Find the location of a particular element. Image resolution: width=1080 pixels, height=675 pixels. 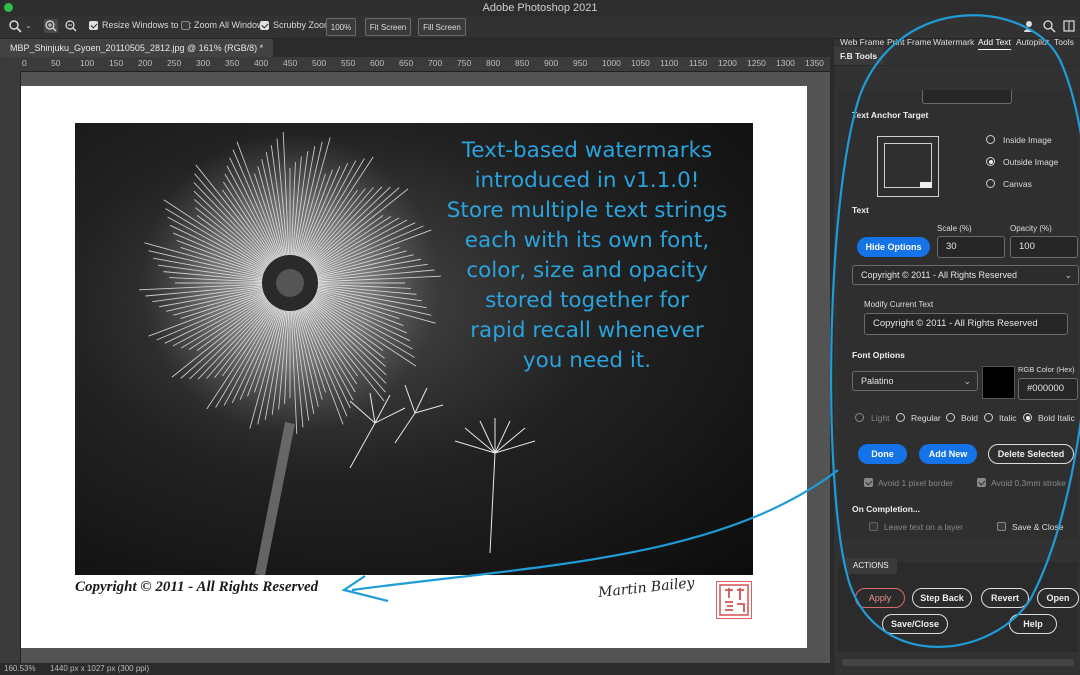

avoid-border-checkbox is located at coordinates (868, 482).